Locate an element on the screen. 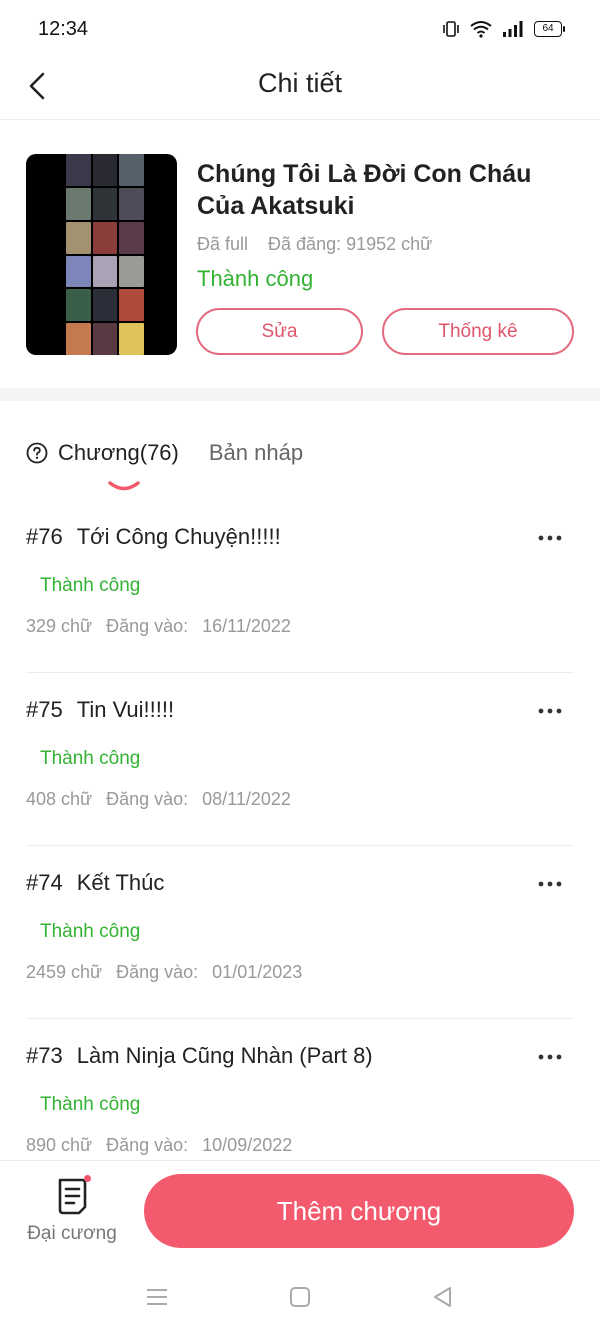  book-status: Thành công is located at coordinates (255, 278).